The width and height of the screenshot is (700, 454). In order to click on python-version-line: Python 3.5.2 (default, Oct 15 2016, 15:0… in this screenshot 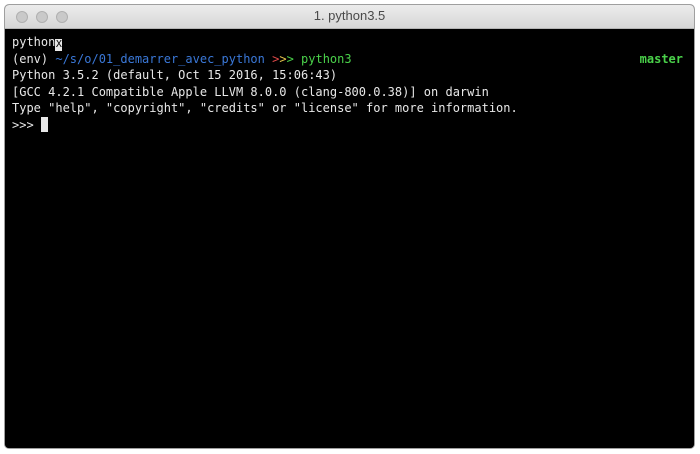, I will do `click(175, 75)`.